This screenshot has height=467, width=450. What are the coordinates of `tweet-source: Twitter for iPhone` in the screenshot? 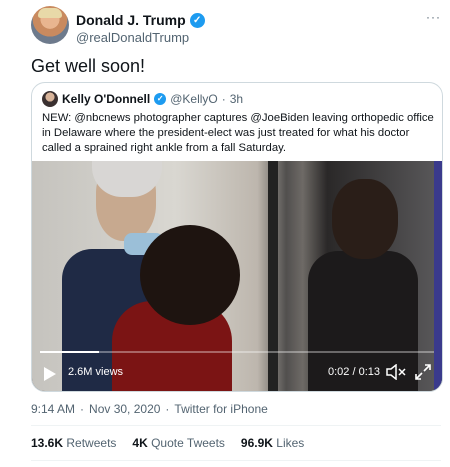 It's located at (220, 409).